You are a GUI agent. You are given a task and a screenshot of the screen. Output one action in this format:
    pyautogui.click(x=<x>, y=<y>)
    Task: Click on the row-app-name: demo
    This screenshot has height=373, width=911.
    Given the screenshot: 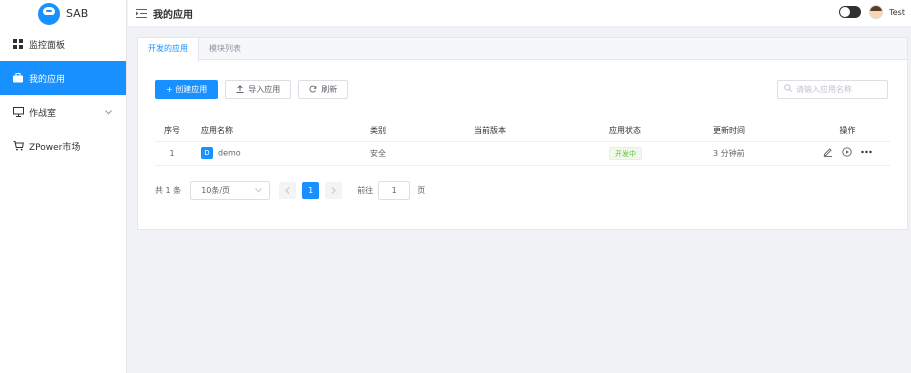 What is the action you would take?
    pyautogui.click(x=229, y=153)
    